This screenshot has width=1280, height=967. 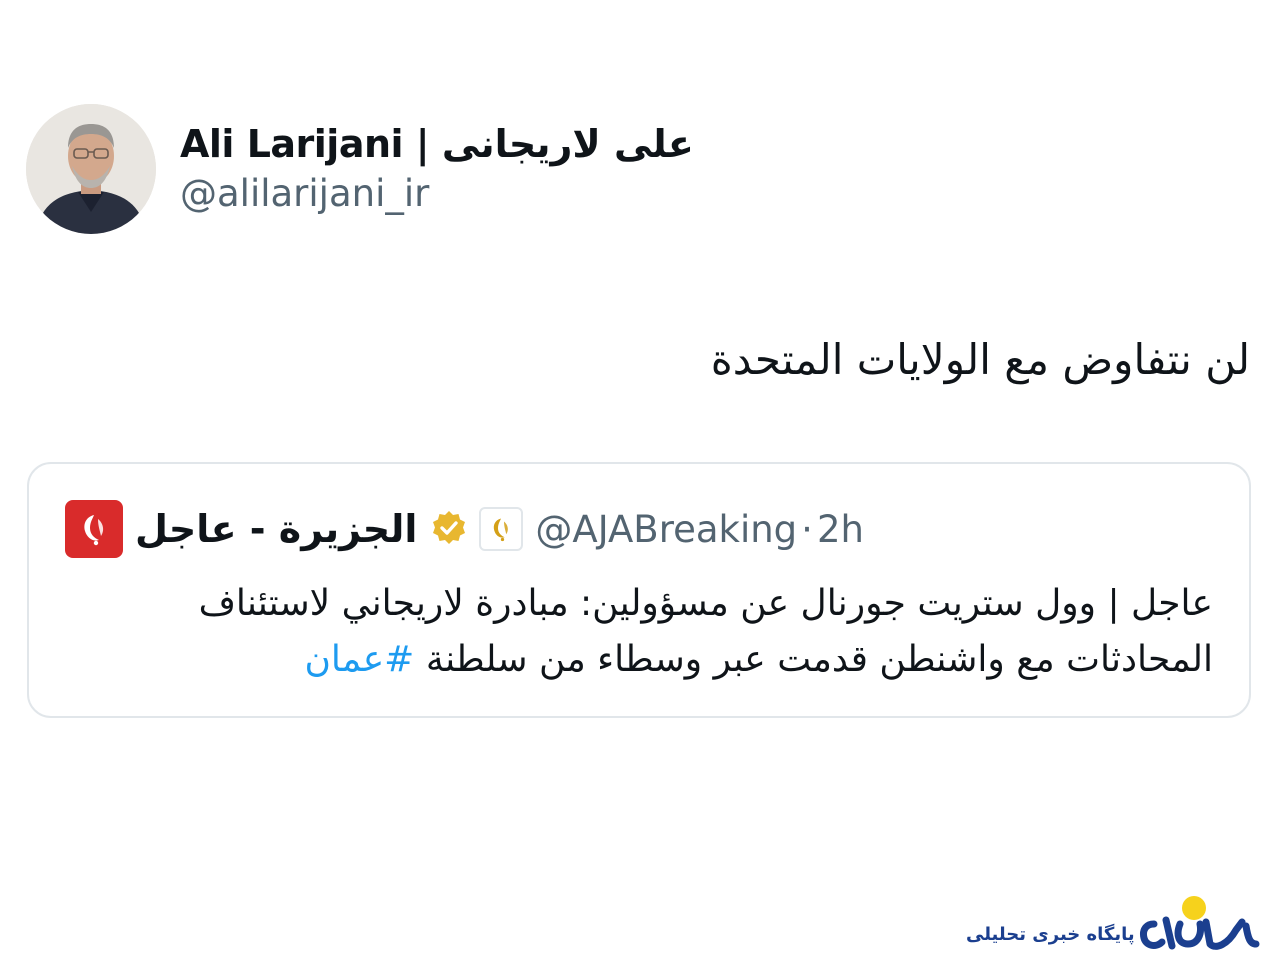 What do you see at coordinates (437, 194) in the screenshot?
I see `author-handle: @alilarijani_ir` at bounding box center [437, 194].